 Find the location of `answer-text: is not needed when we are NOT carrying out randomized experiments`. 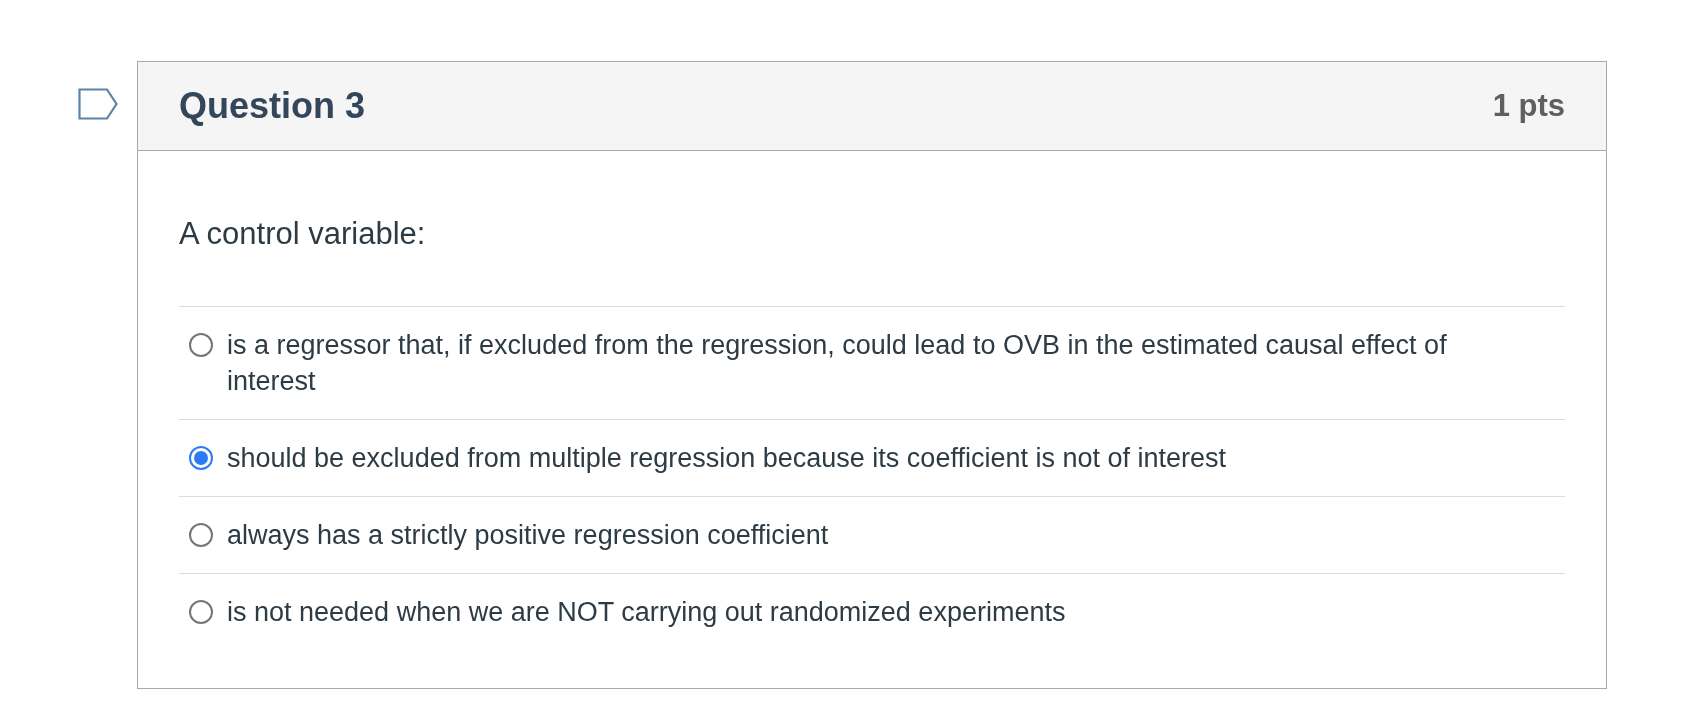

answer-text: is not needed when we are NOT carrying out randomized experiments is located at coordinates (646, 612).